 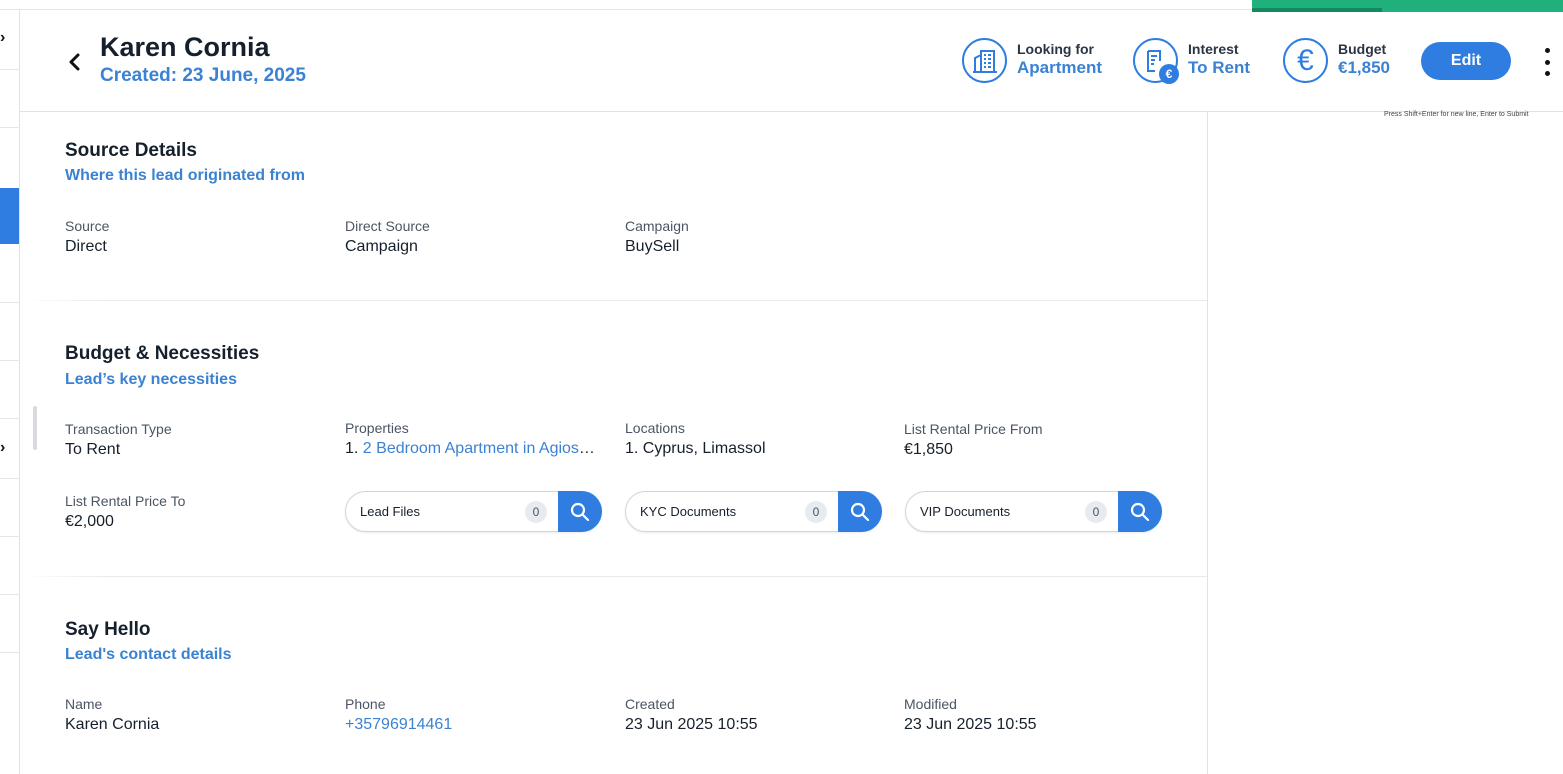 I want to click on field-name: Name Karen Cornia, so click(x=195, y=715).